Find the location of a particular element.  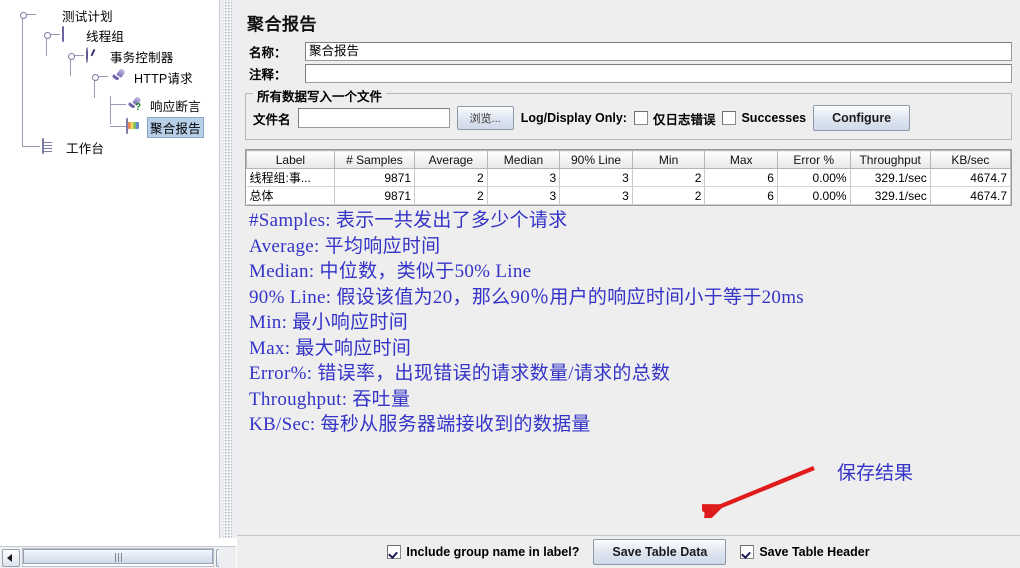

scrollbar-thumb is located at coordinates (118, 556).